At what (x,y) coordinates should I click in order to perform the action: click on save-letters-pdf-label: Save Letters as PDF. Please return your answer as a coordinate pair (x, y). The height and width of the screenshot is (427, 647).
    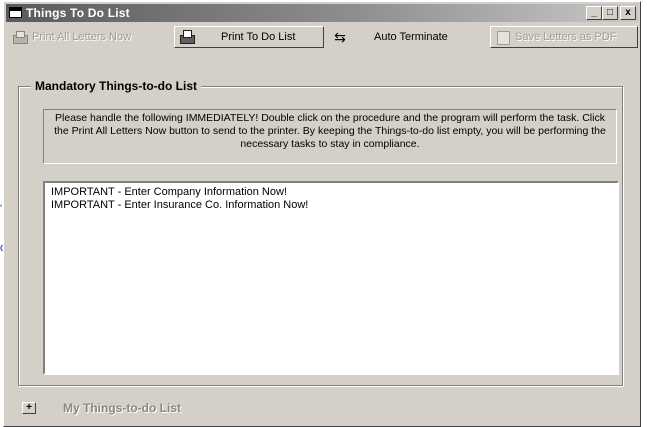
    Looking at the image, I should click on (566, 37).